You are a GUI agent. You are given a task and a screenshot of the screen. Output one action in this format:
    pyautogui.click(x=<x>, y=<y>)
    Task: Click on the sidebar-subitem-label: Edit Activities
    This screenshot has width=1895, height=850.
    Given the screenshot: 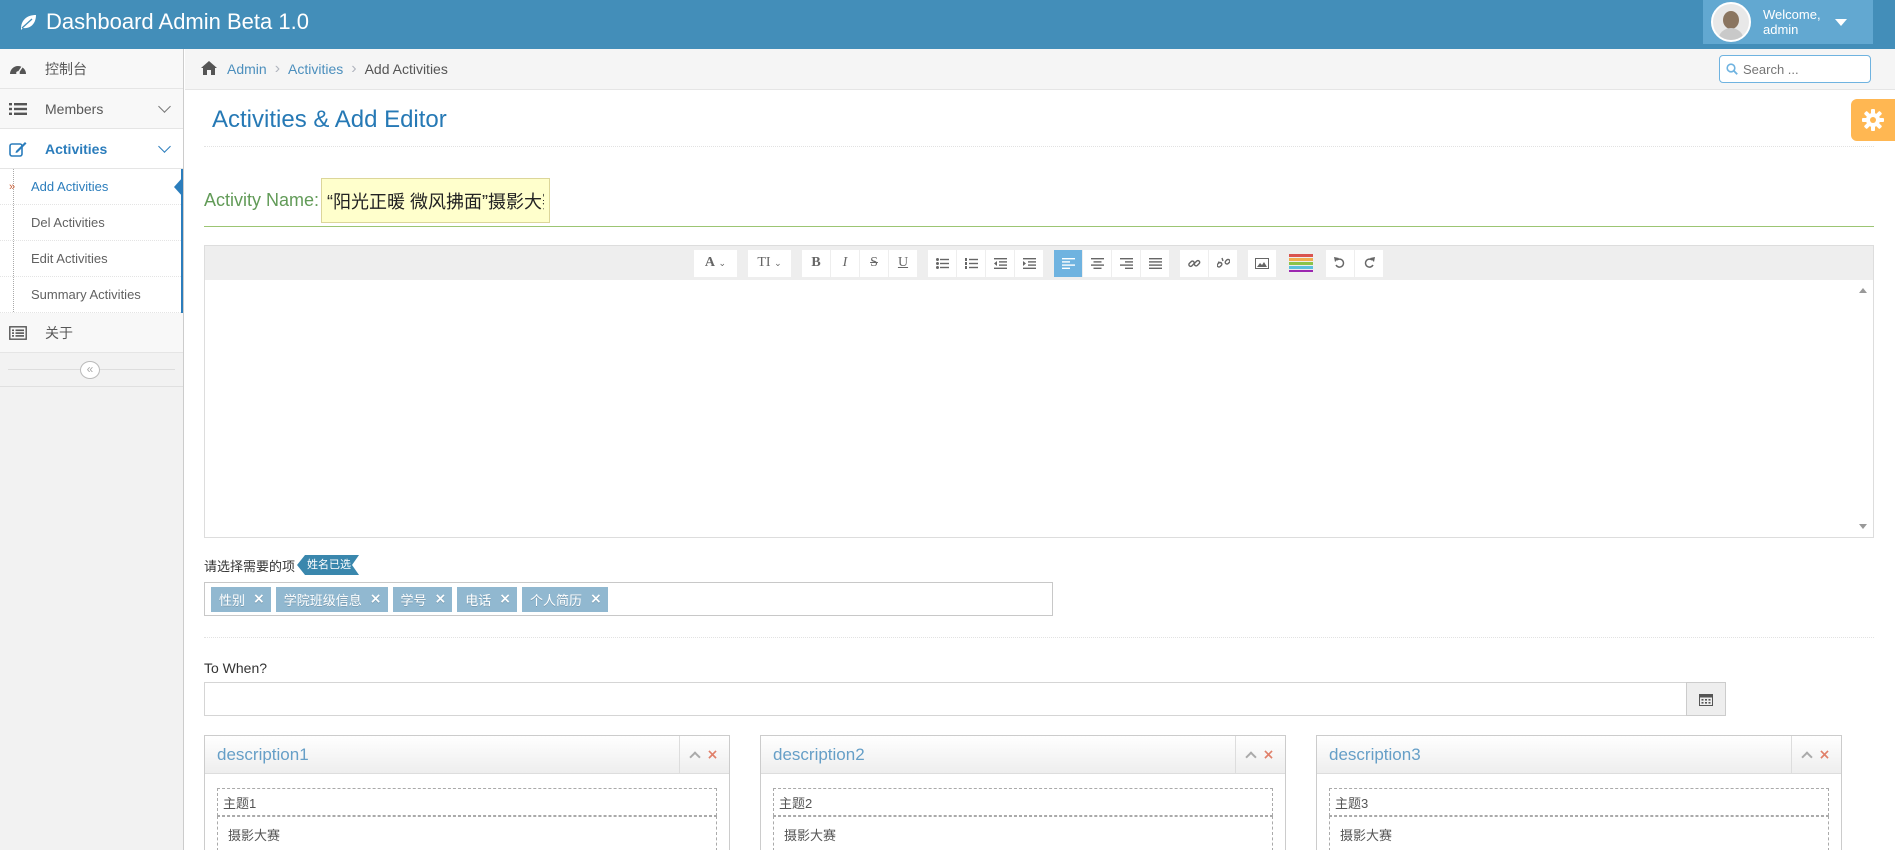 What is the action you would take?
    pyautogui.click(x=69, y=258)
    